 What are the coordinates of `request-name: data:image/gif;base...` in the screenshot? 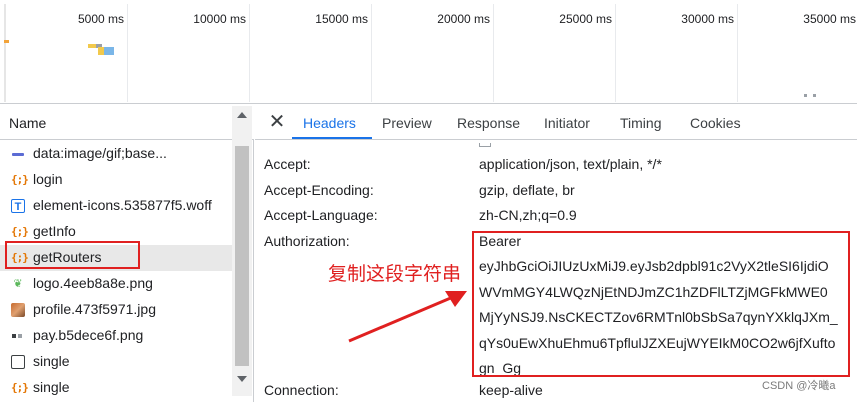 It's located at (100, 153).